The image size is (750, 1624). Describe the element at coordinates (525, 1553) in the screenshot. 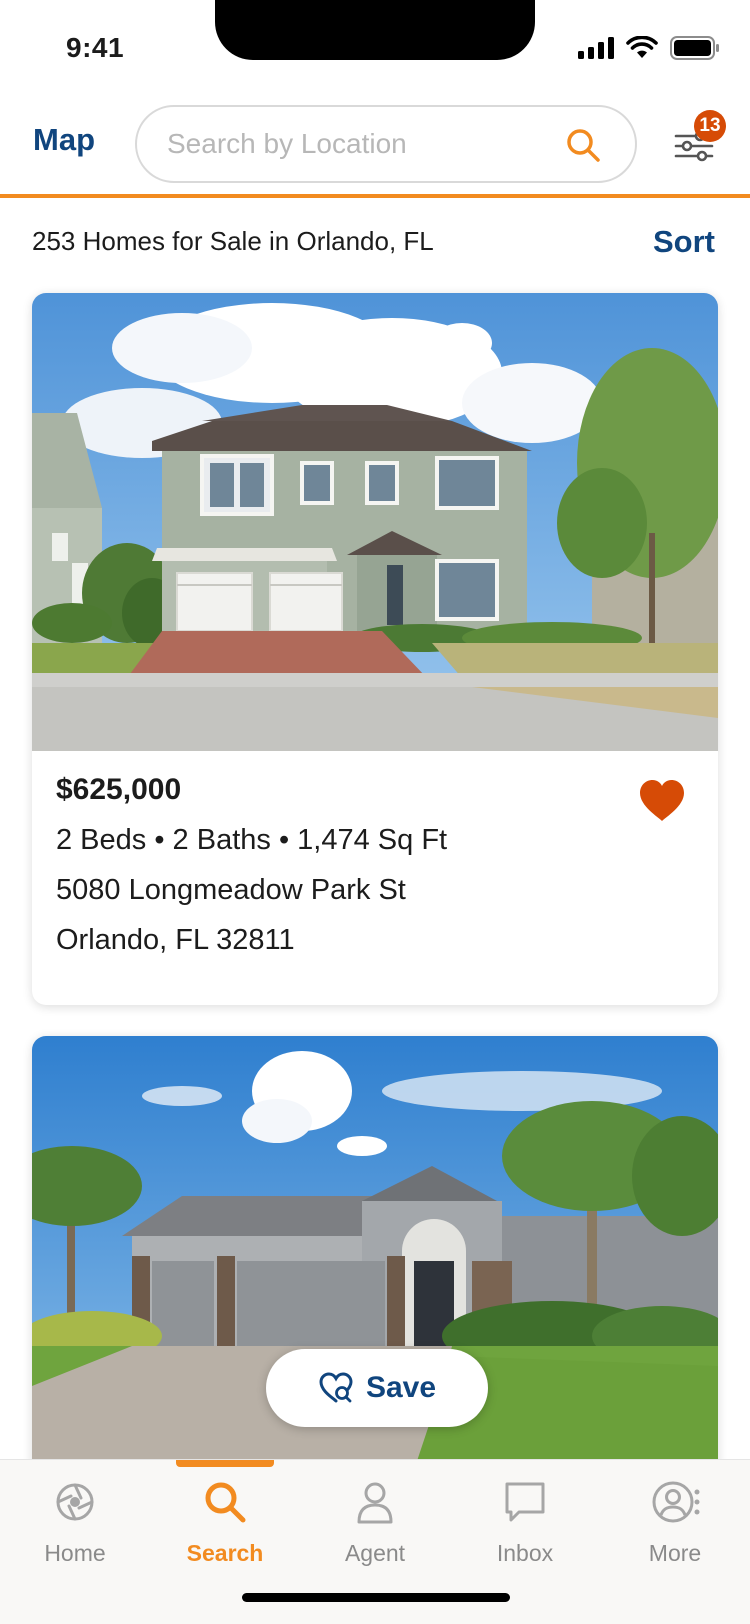

I see `tab-label: Inbox` at that location.